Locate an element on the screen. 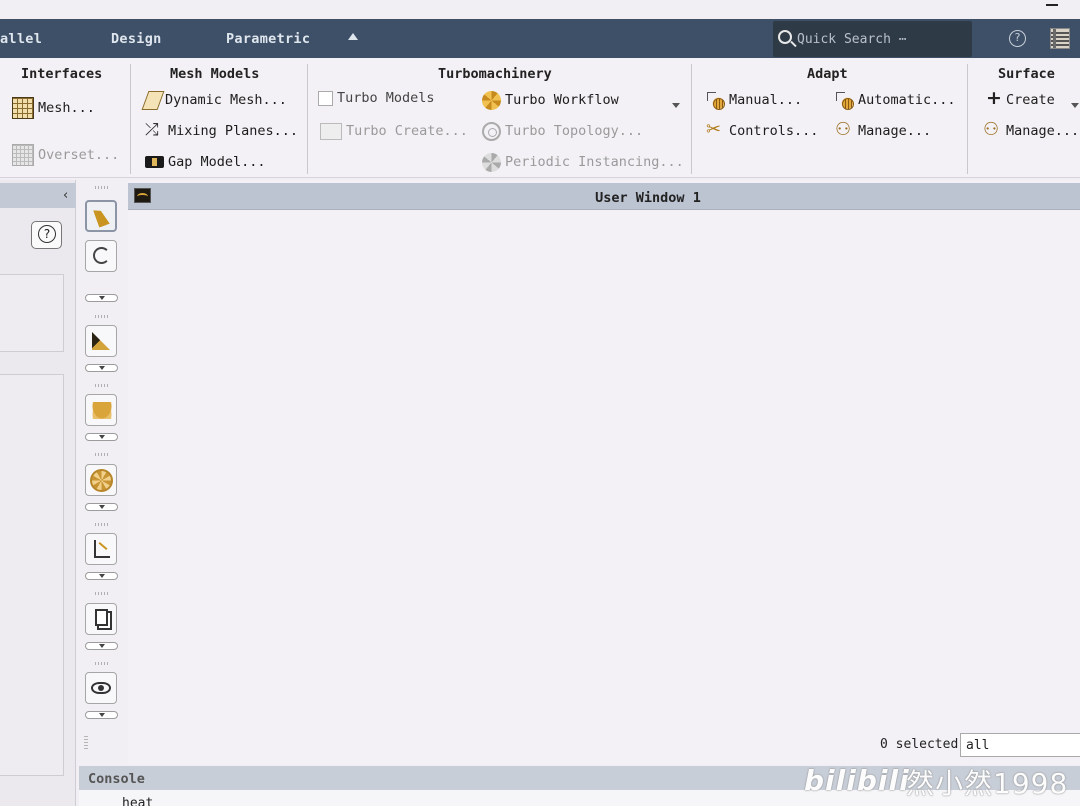 The height and width of the screenshot is (806, 1080). pointer-icon is located at coordinates (101, 217).